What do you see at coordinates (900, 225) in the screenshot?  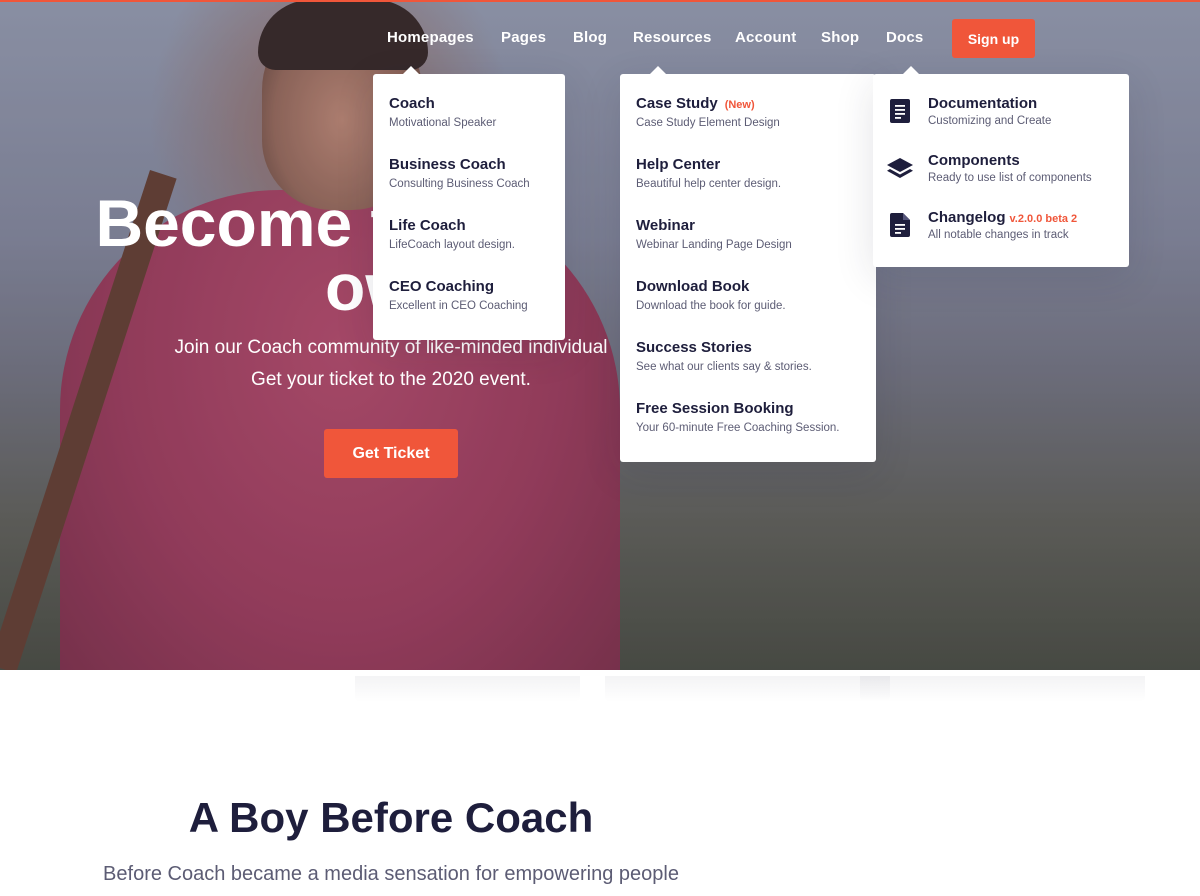 I see `file-text-icon` at bounding box center [900, 225].